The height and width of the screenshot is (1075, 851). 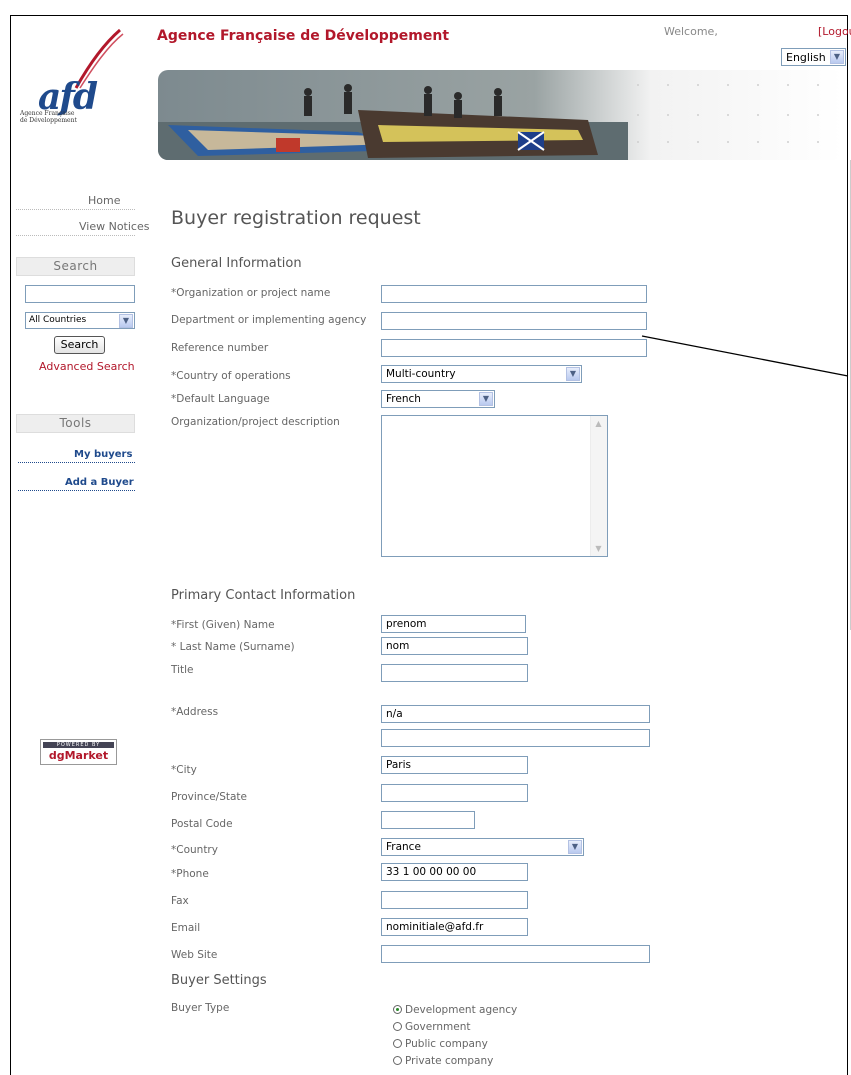 I want to click on fax-input, so click(x=454, y=900).